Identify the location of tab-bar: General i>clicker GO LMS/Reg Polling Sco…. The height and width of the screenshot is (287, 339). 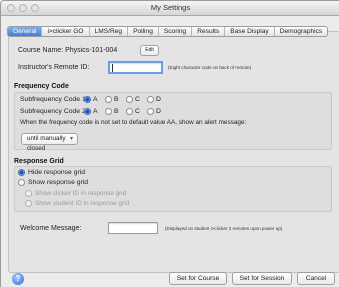
(168, 31).